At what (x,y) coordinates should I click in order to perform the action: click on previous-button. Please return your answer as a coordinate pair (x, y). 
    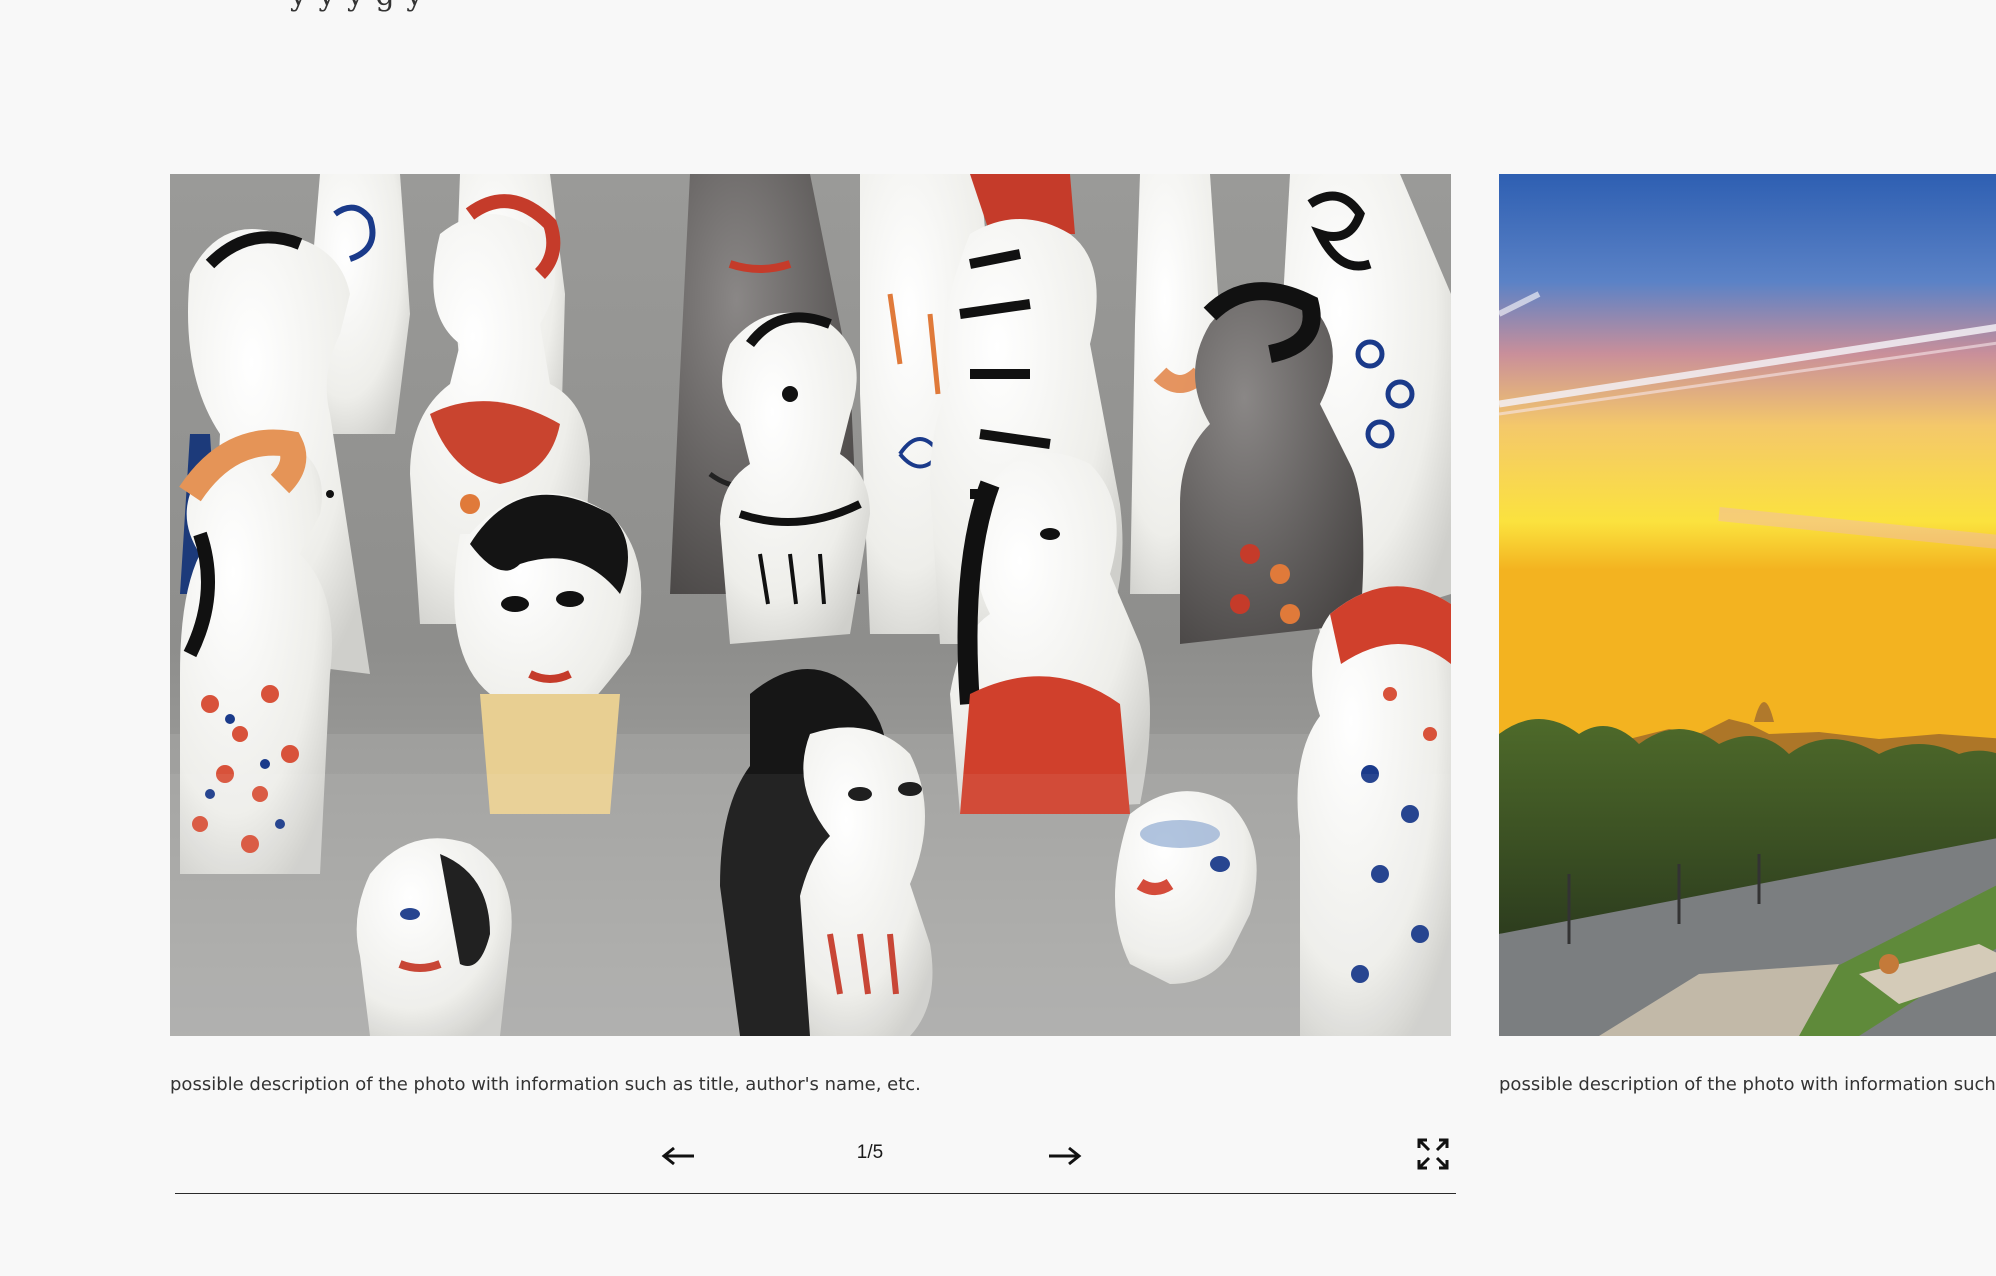
    Looking at the image, I should click on (680, 1156).